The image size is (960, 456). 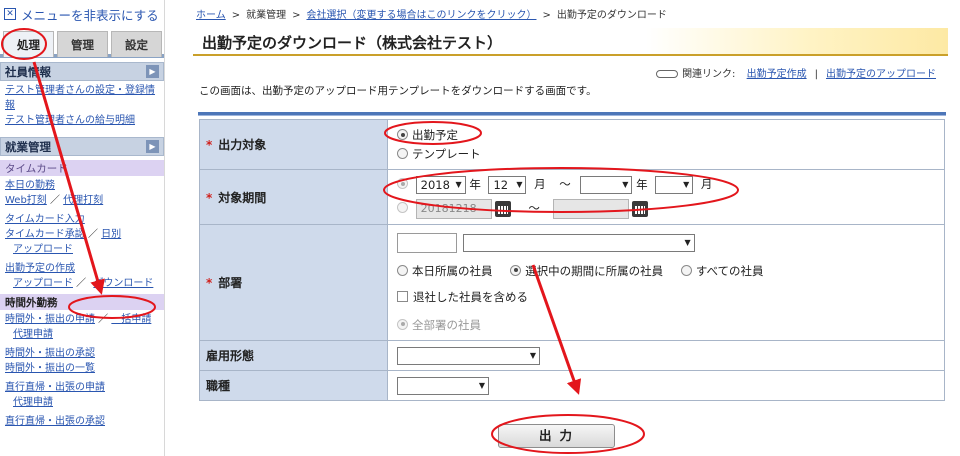 What do you see at coordinates (45, 219) in the screenshot?
I see `sidebar-item-timecard-input: タイムカード入力` at bounding box center [45, 219].